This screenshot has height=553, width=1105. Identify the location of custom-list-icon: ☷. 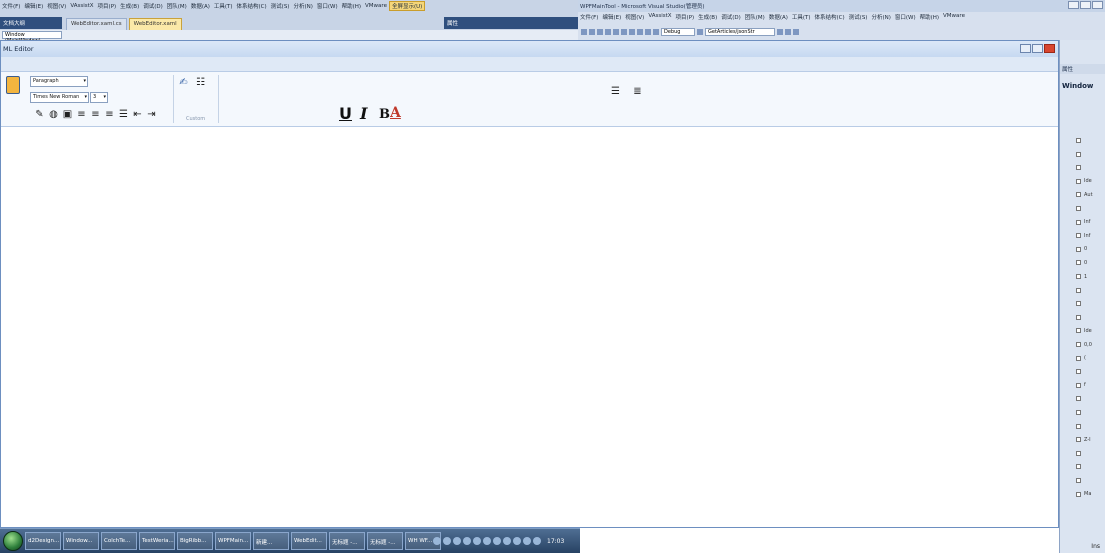
(200, 82).